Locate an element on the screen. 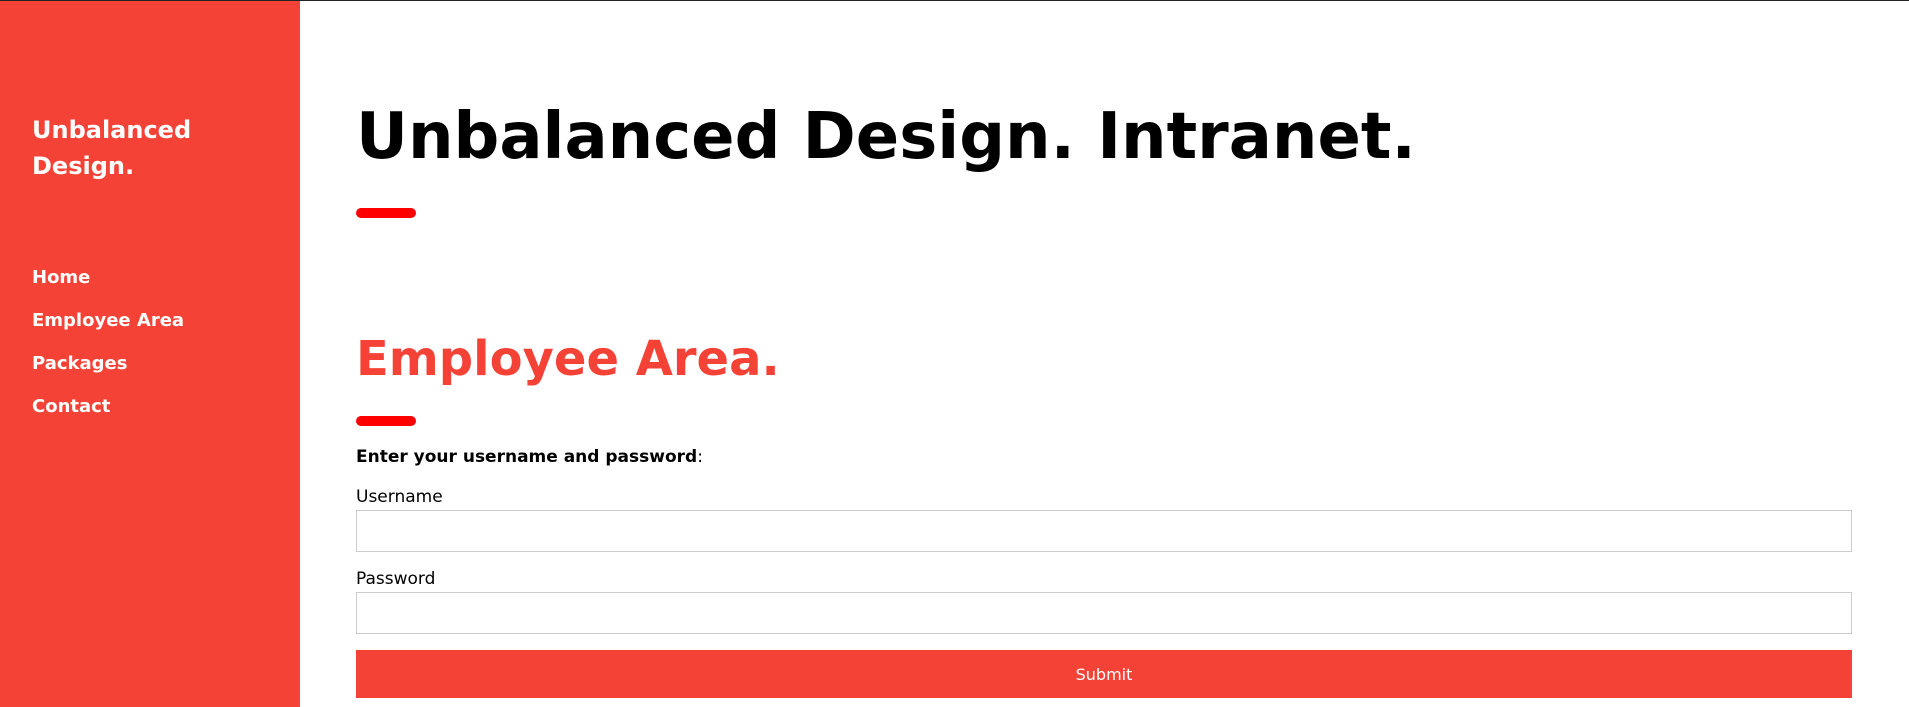  title-accent-bar is located at coordinates (386, 213).